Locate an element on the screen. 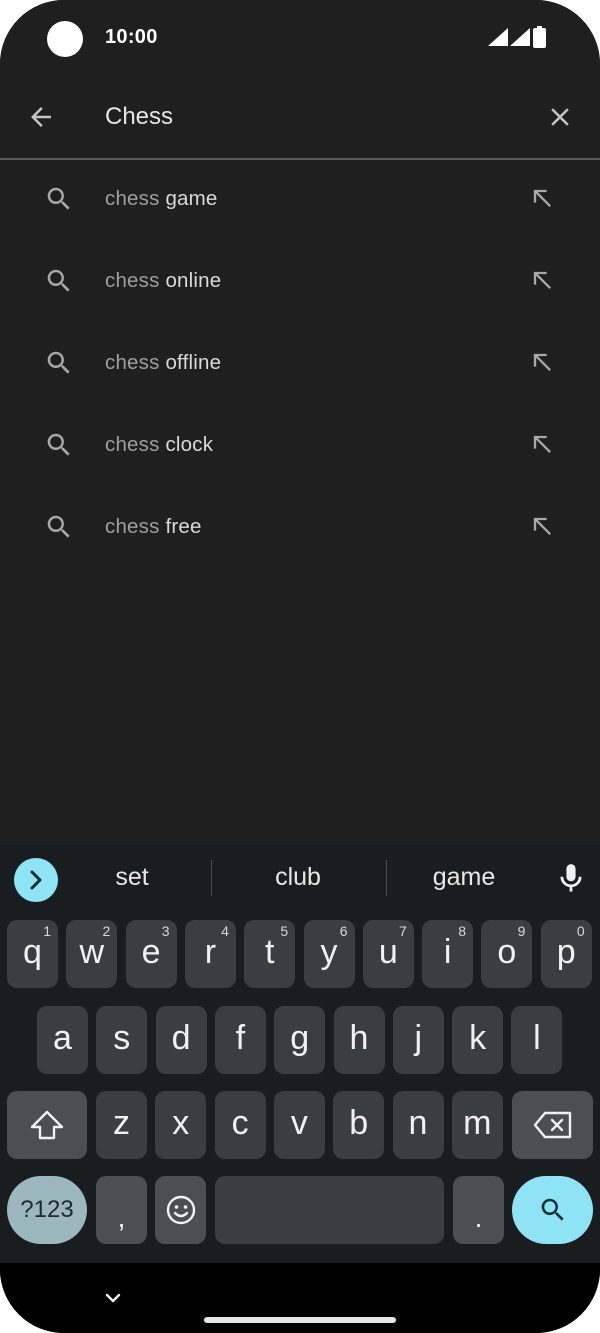 Image resolution: width=600 pixels, height=1333 pixels. backspace-key is located at coordinates (552, 1125).